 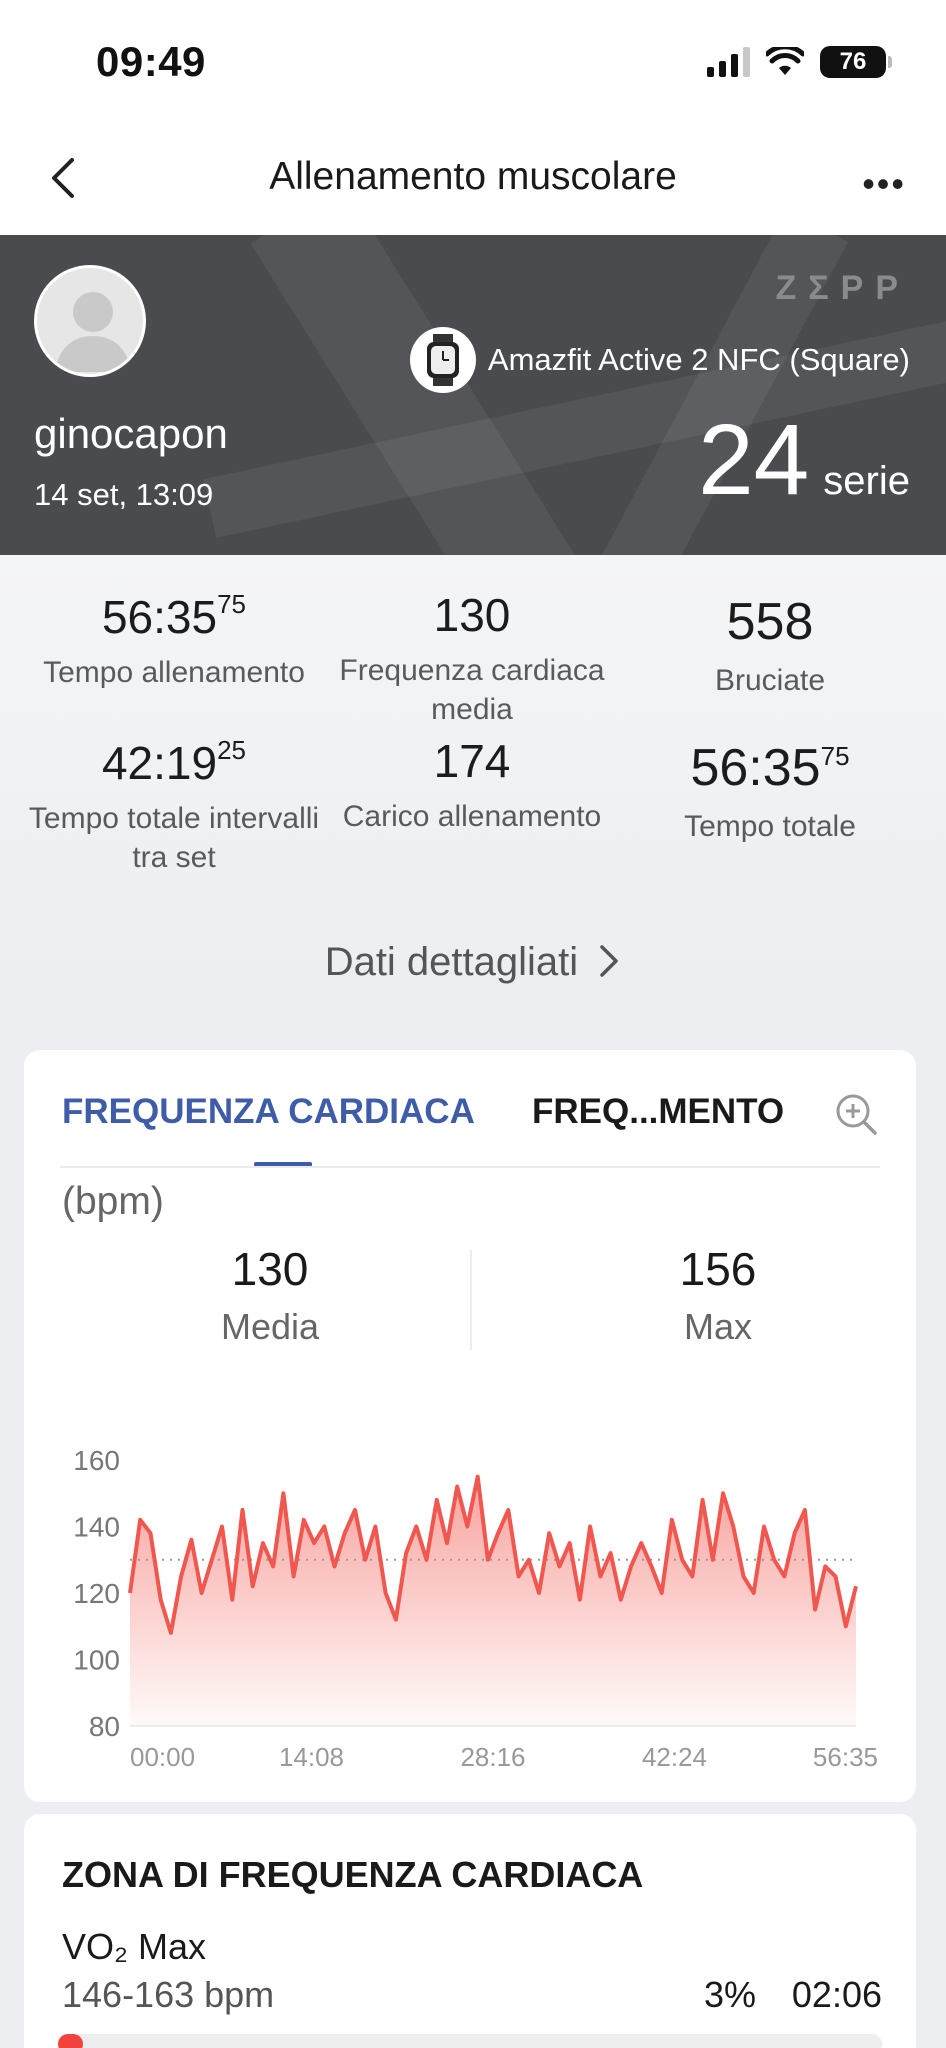 What do you see at coordinates (353, 1874) in the screenshot?
I see `zone-card-title: ZONA DI FREQUENZA CARDIACA` at bounding box center [353, 1874].